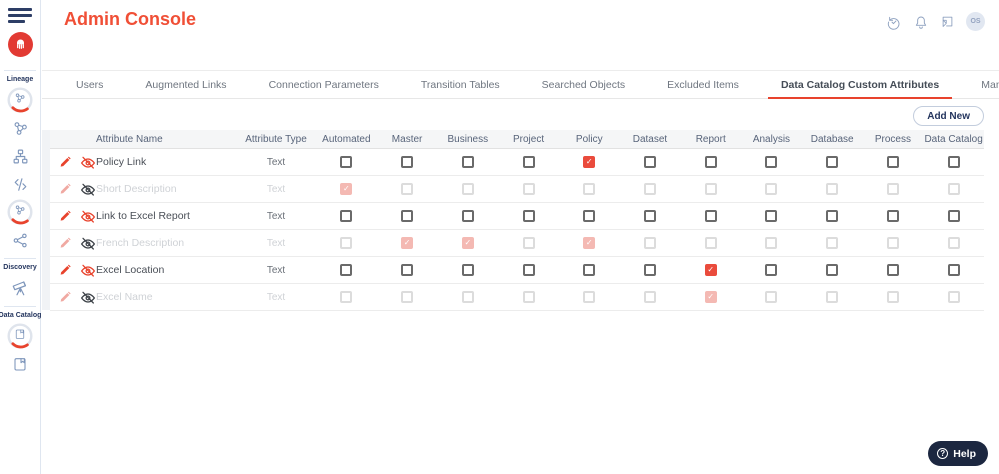  What do you see at coordinates (20, 336) in the screenshot?
I see `data-catalog-icon` at bounding box center [20, 336].